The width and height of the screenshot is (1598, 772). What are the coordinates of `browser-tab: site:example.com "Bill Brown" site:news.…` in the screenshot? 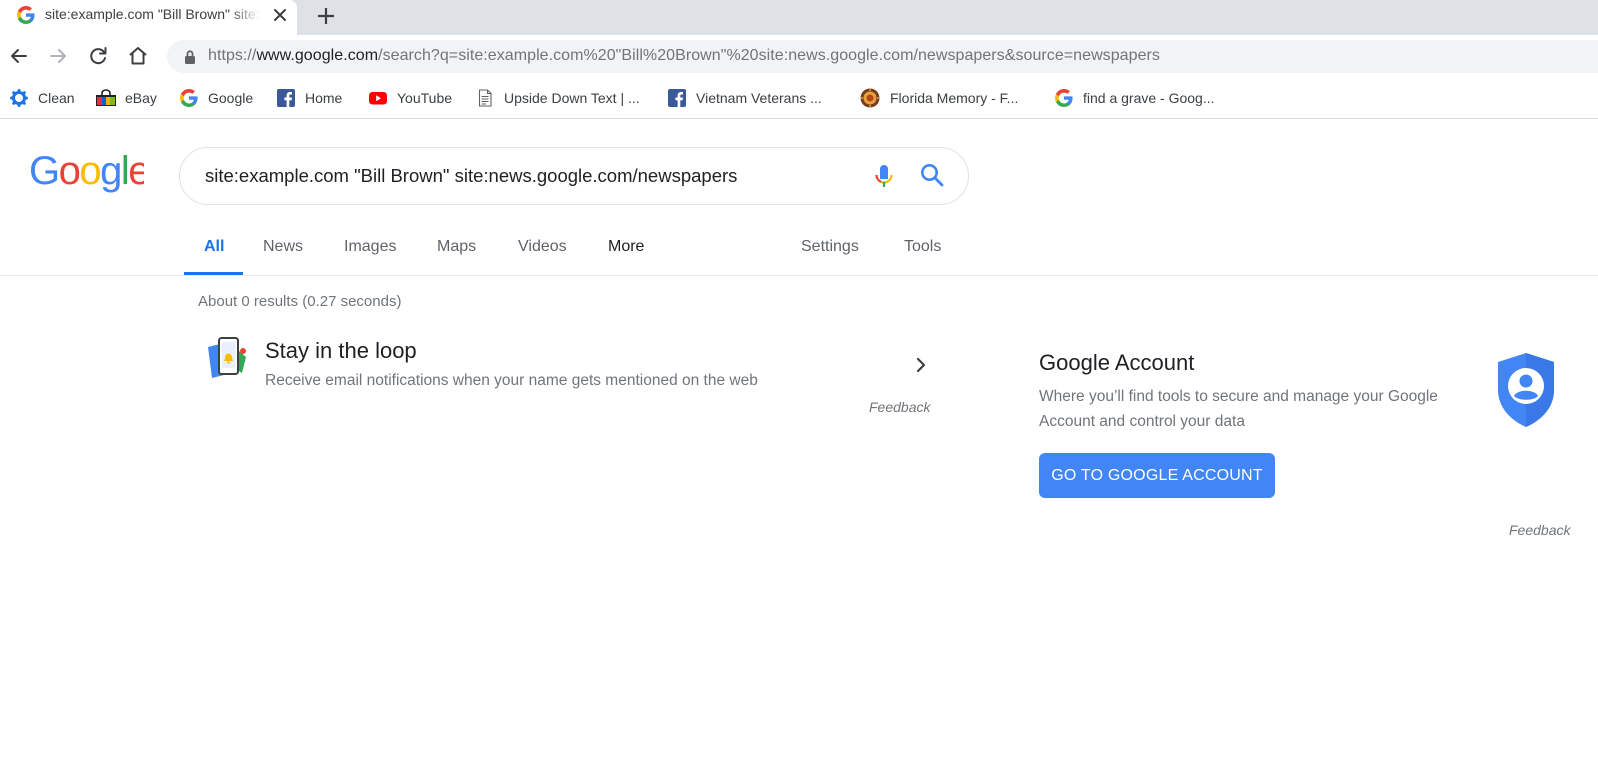 It's located at (148, 17).